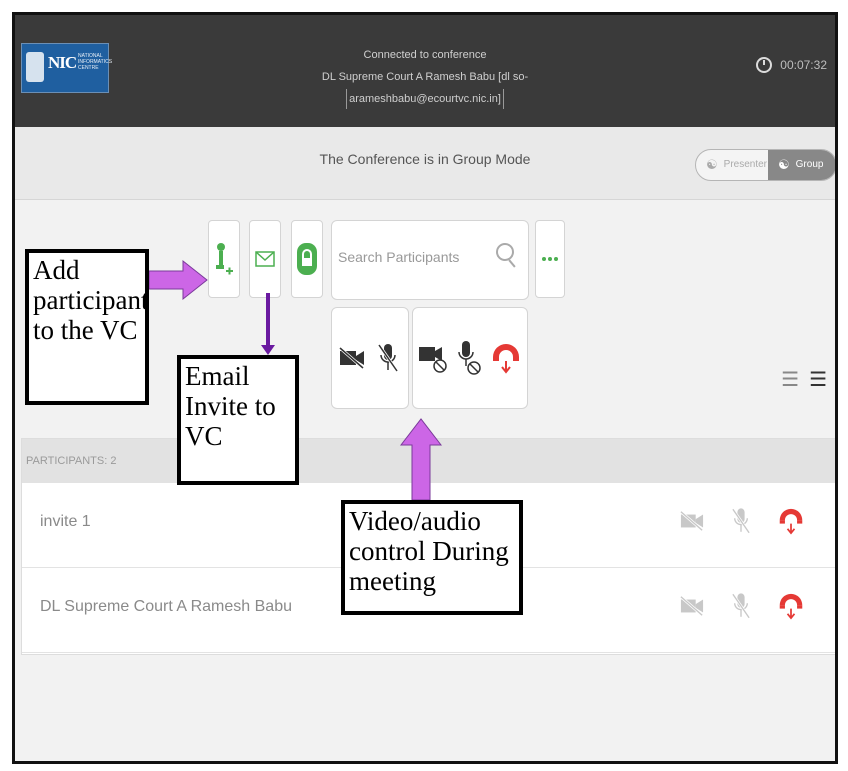  What do you see at coordinates (432, 557) in the screenshot?
I see `video-audio-control-note: Video/audio control During meeting` at bounding box center [432, 557].